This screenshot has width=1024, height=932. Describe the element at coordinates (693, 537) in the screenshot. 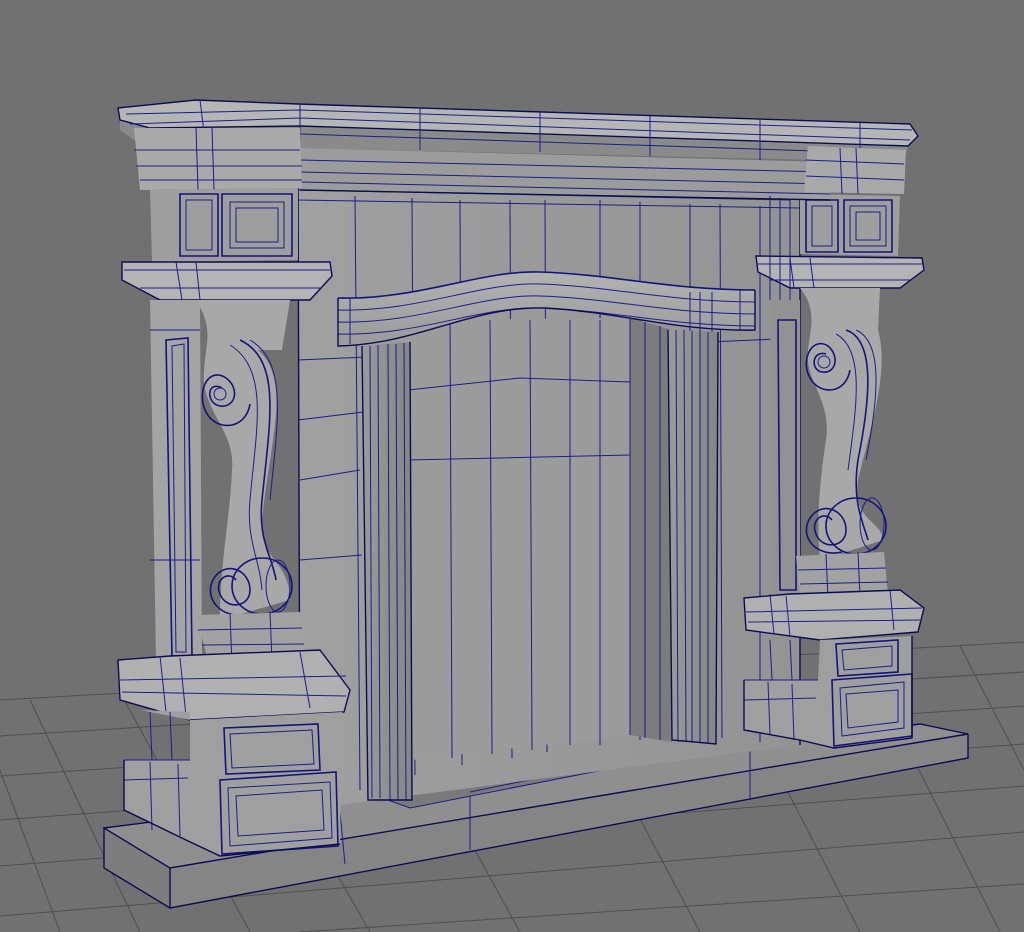

I see `right-inner-pilaster` at that location.